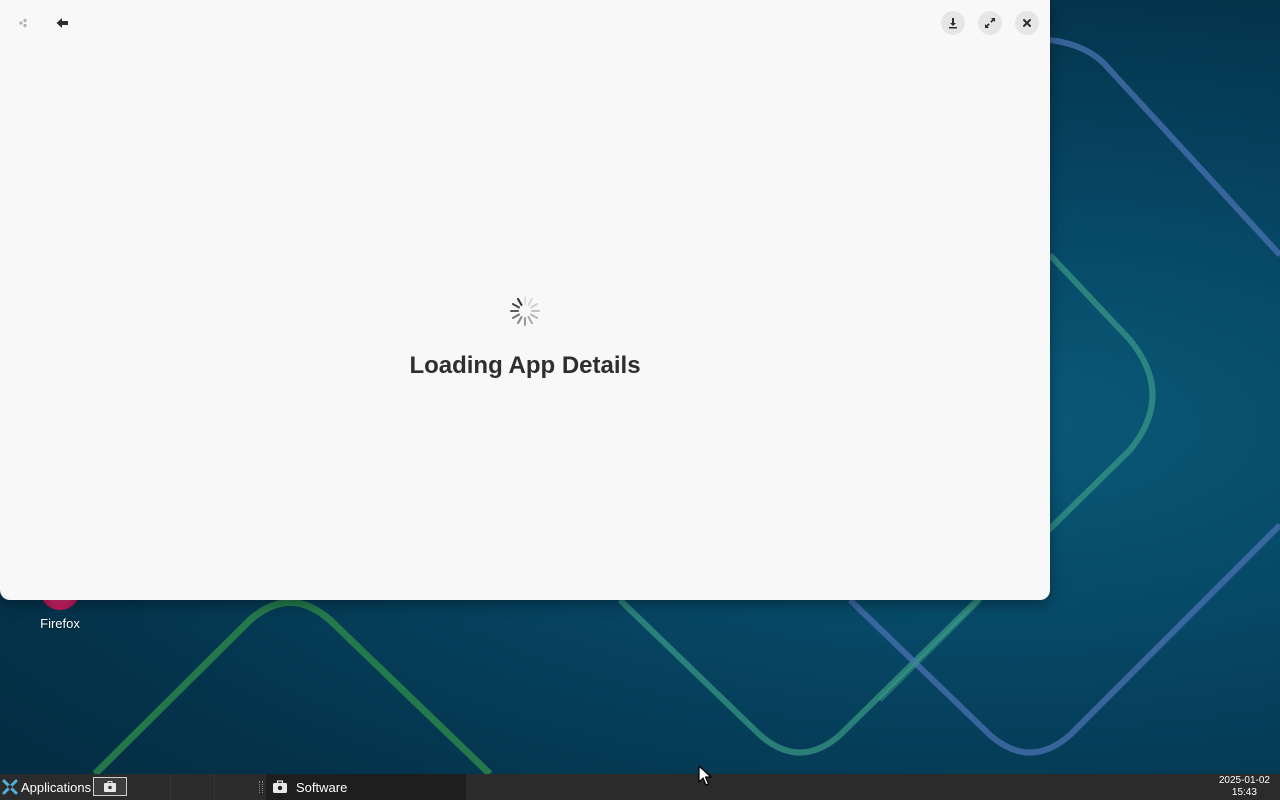  What do you see at coordinates (60, 623) in the screenshot?
I see `desktop-icon-label: Firefox` at bounding box center [60, 623].